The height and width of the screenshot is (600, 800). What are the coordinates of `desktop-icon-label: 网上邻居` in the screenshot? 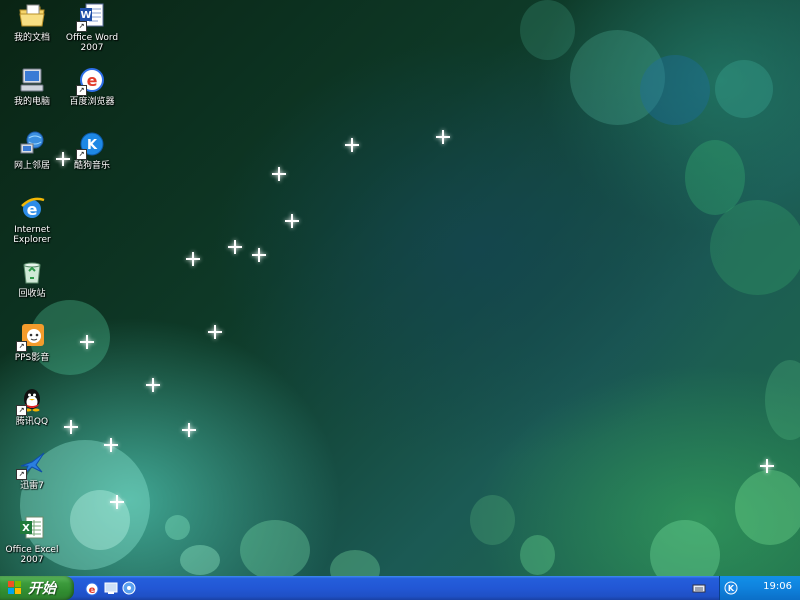 It's located at (31, 166).